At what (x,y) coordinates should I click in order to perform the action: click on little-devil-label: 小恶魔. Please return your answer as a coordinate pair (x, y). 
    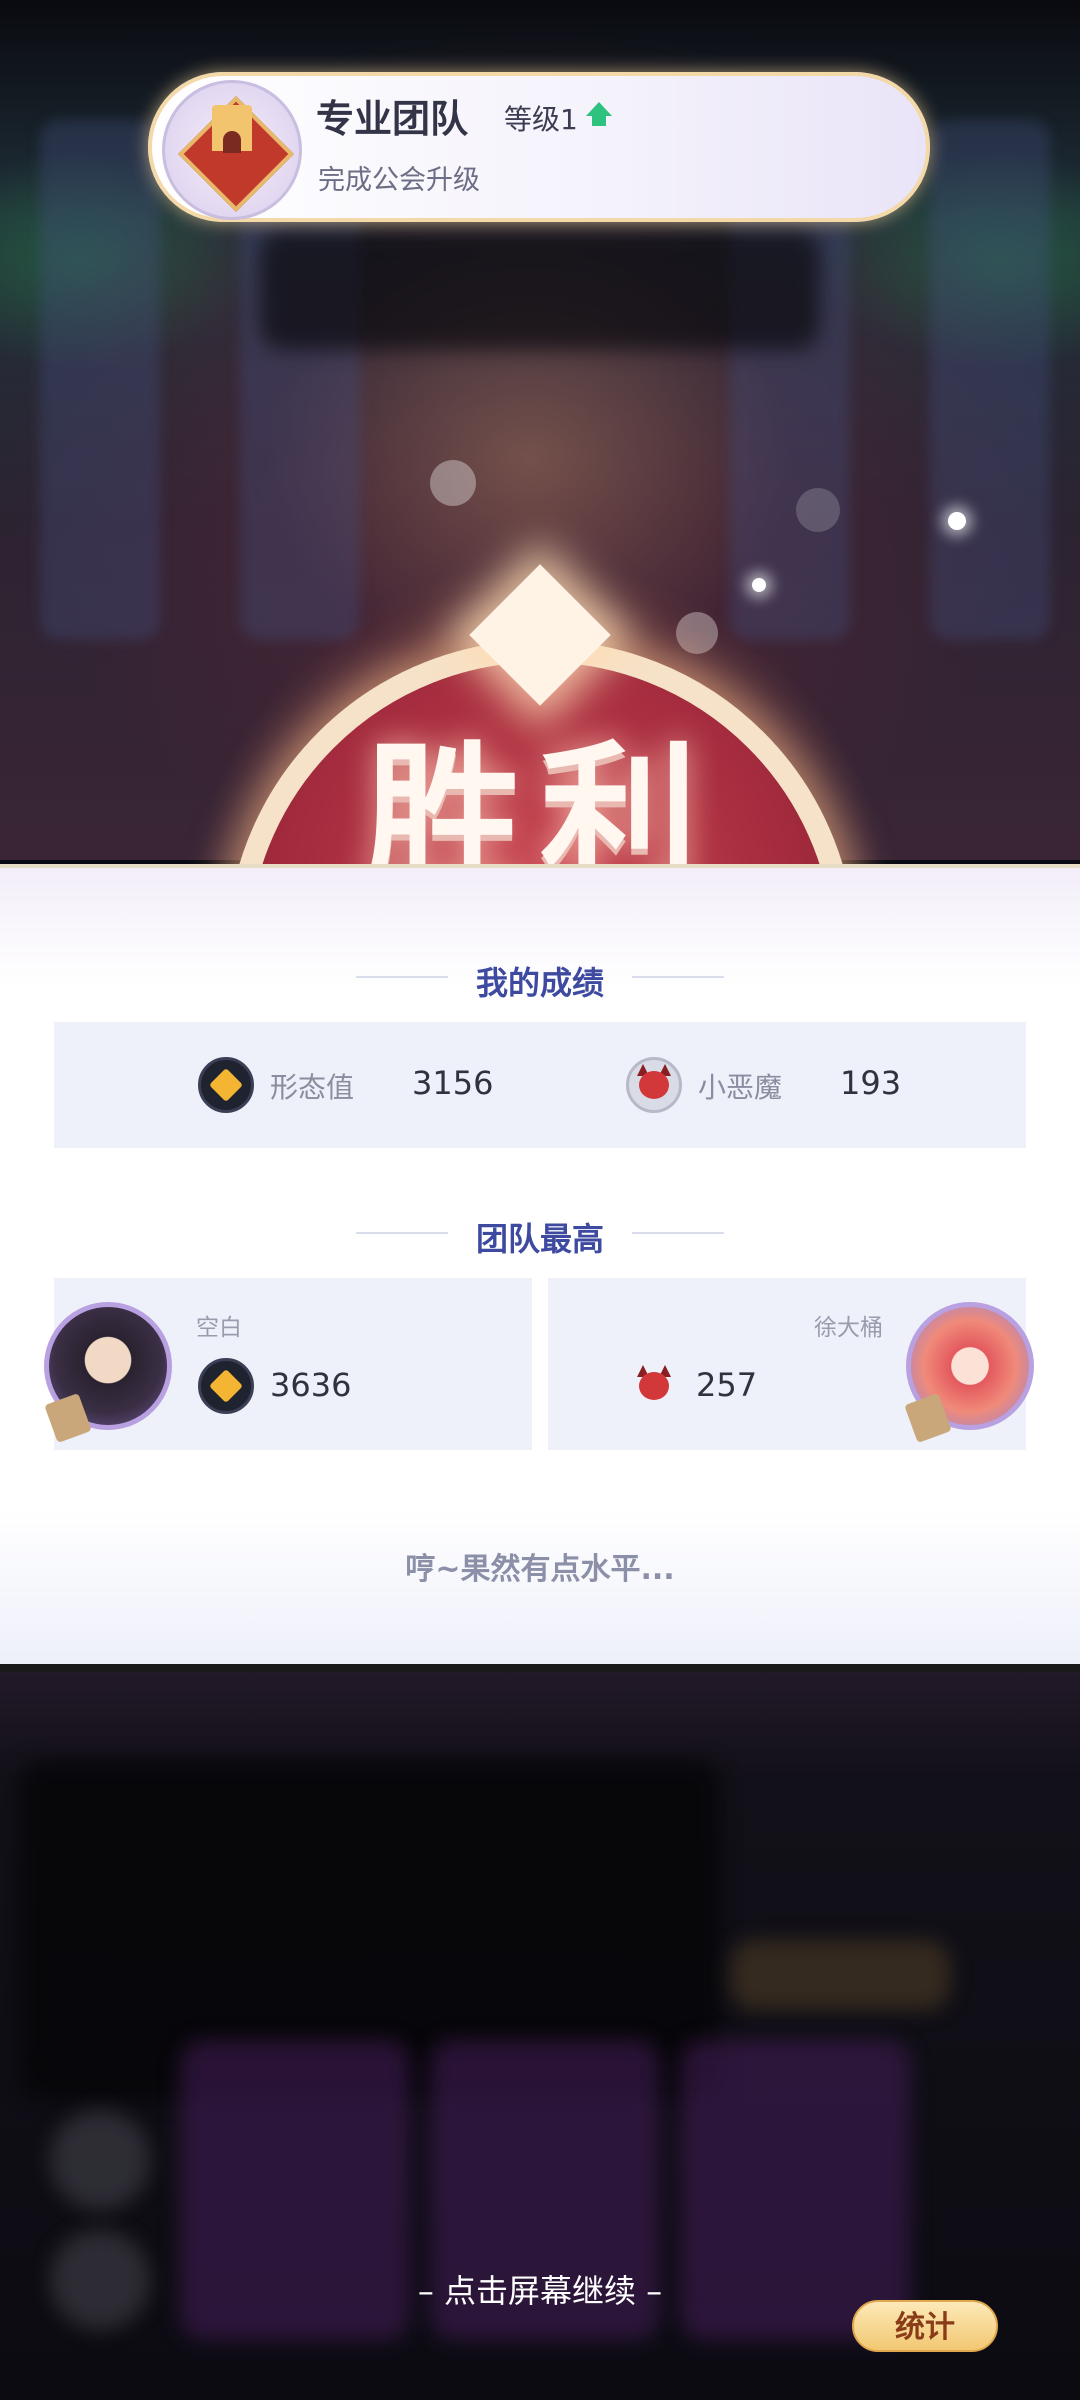
    Looking at the image, I should click on (740, 1087).